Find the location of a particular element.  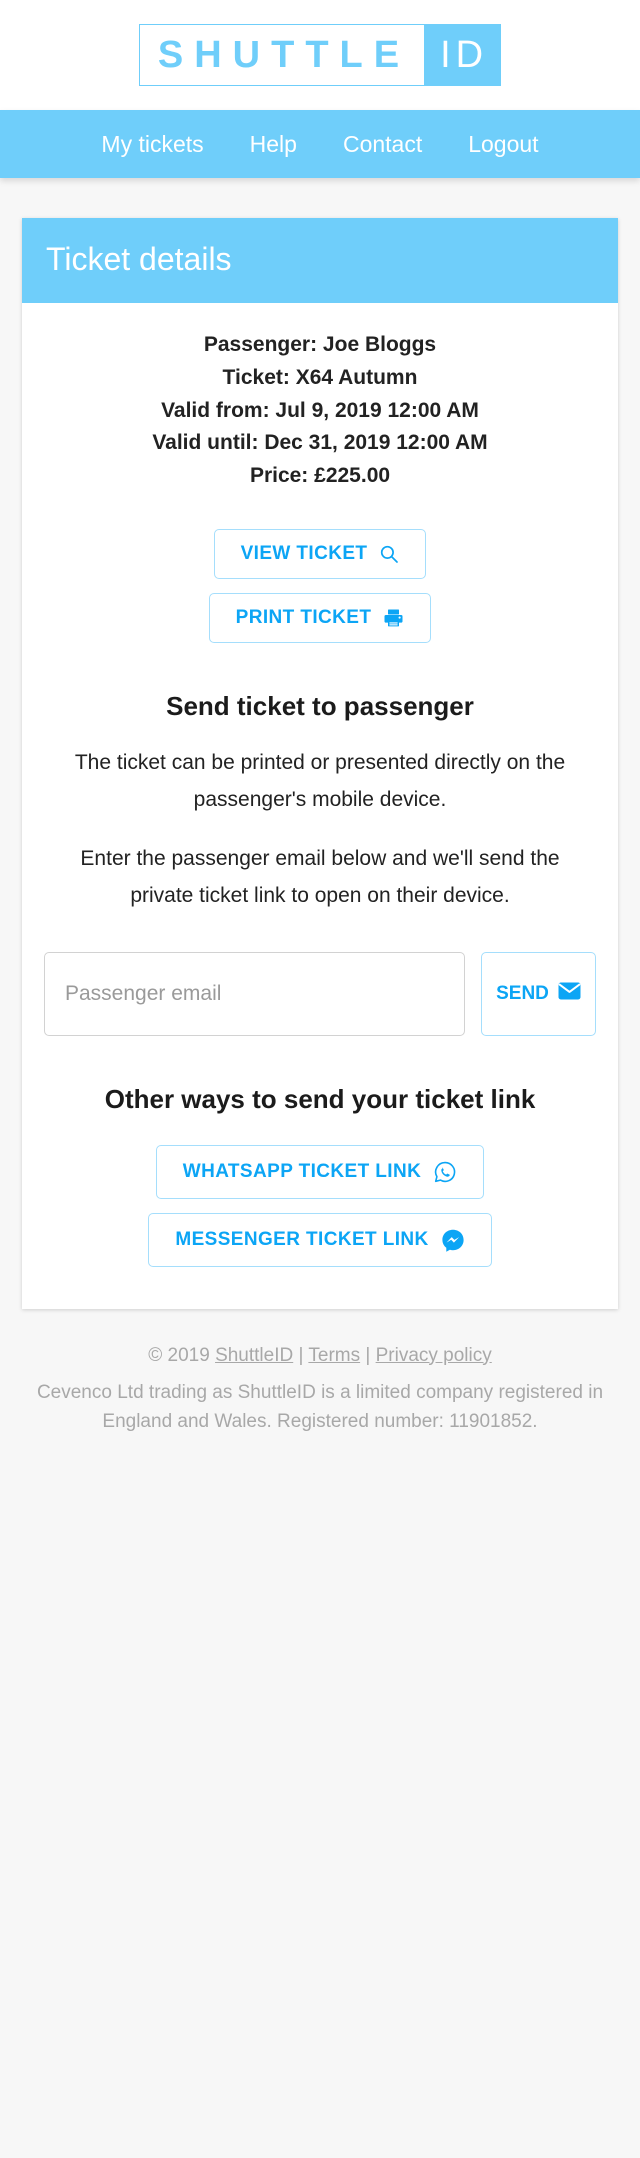

messenger-icon is located at coordinates (453, 1240).